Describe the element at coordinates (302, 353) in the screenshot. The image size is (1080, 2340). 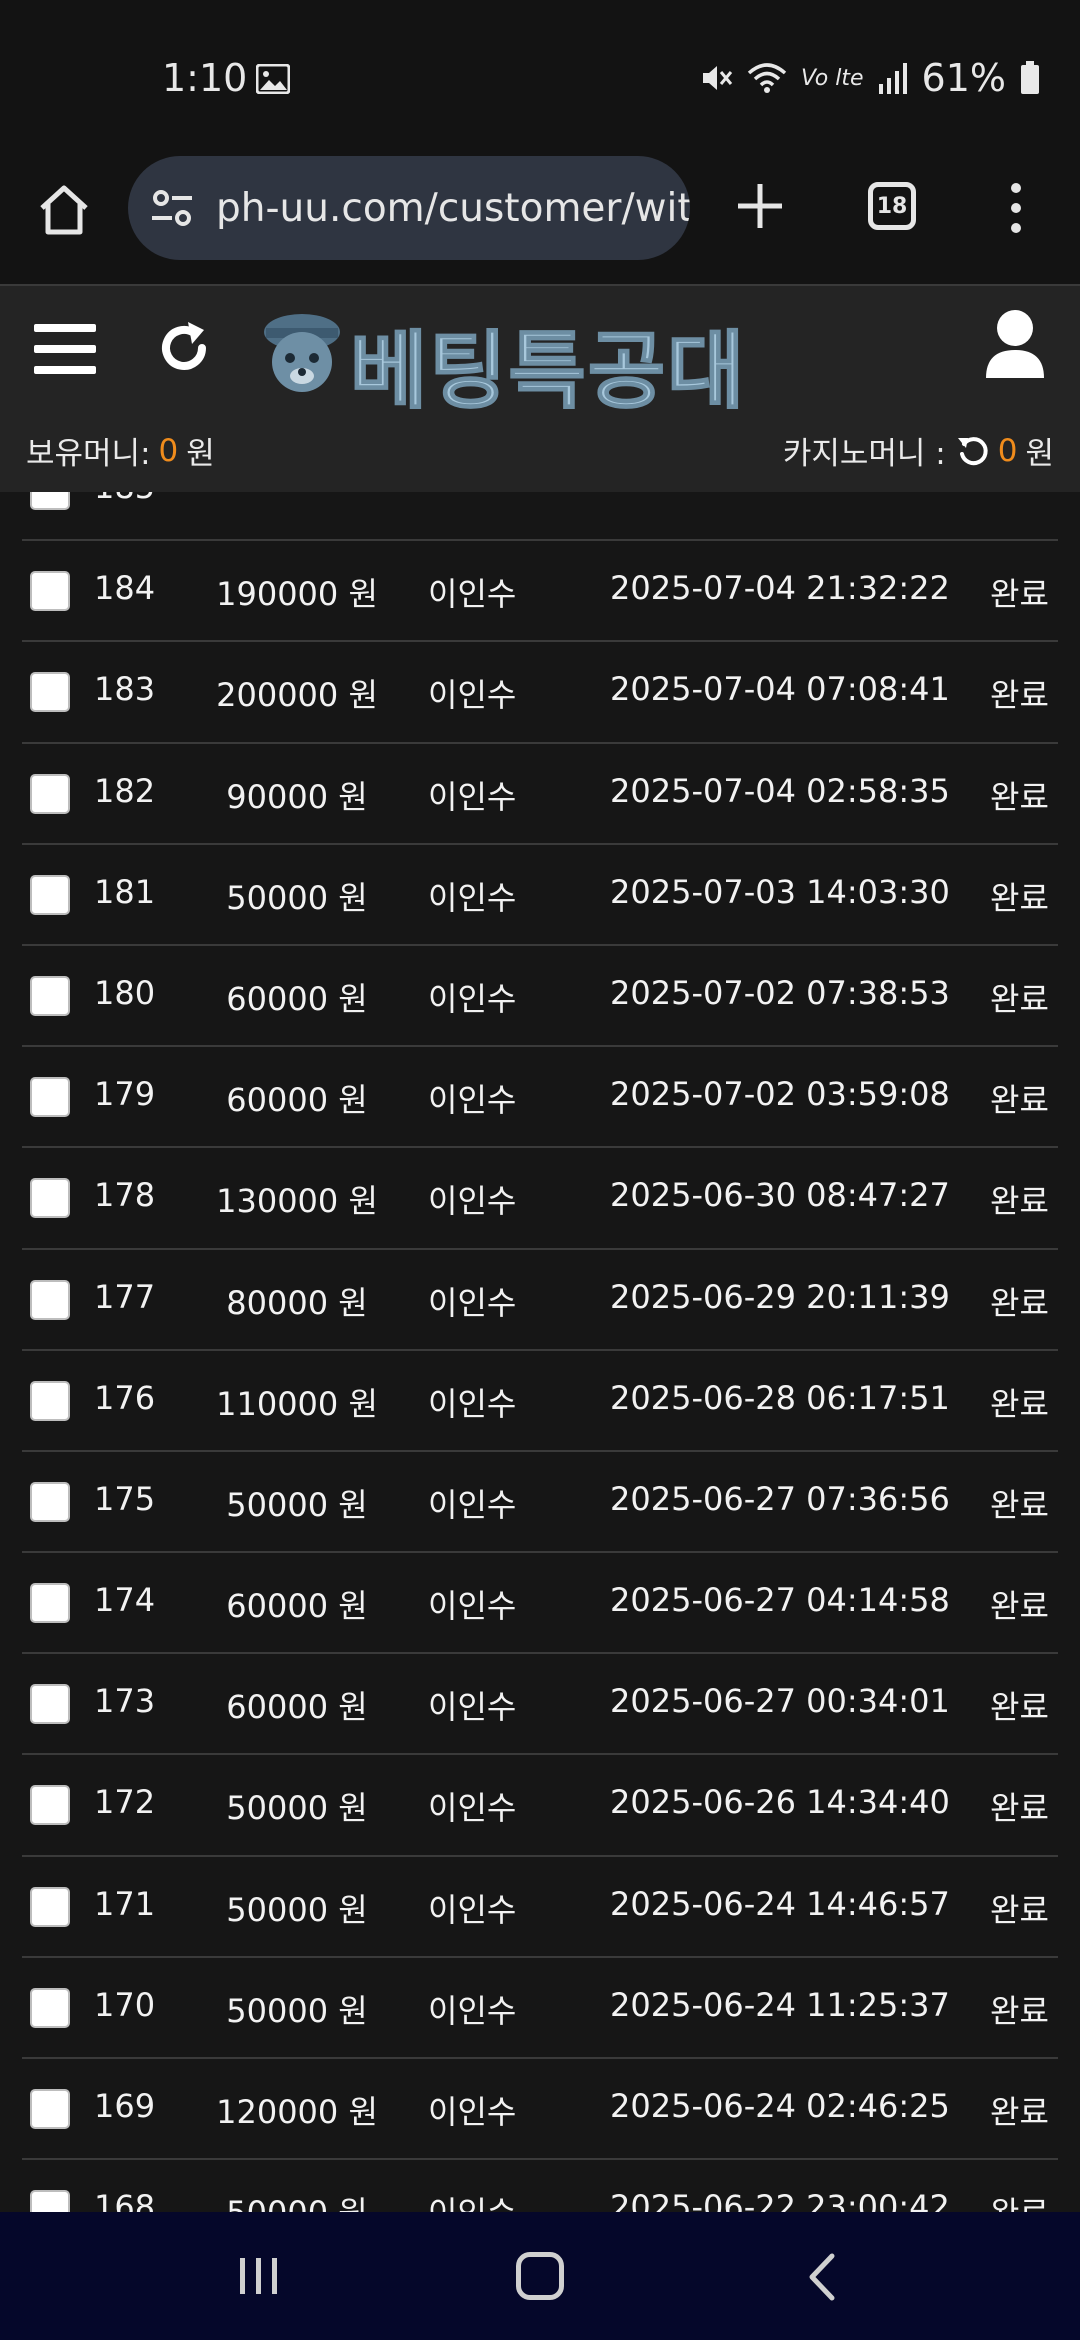
I see `mascot-icon` at that location.